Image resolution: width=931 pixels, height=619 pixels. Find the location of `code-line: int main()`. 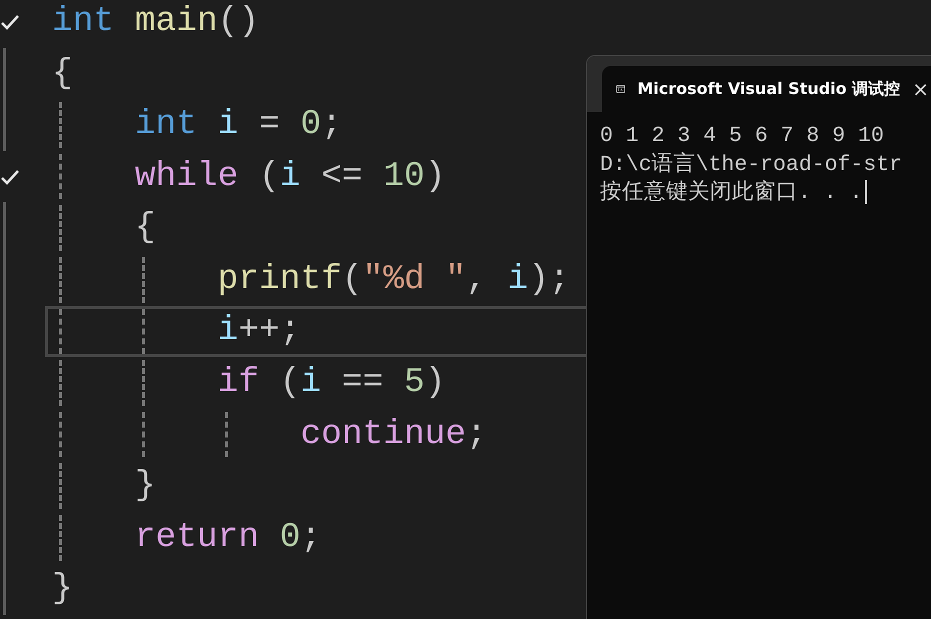

code-line: int main() is located at coordinates (156, 21).